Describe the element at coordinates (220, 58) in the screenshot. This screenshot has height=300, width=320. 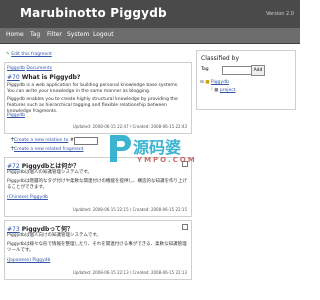
I see `sidebar-title: Classified by` at that location.